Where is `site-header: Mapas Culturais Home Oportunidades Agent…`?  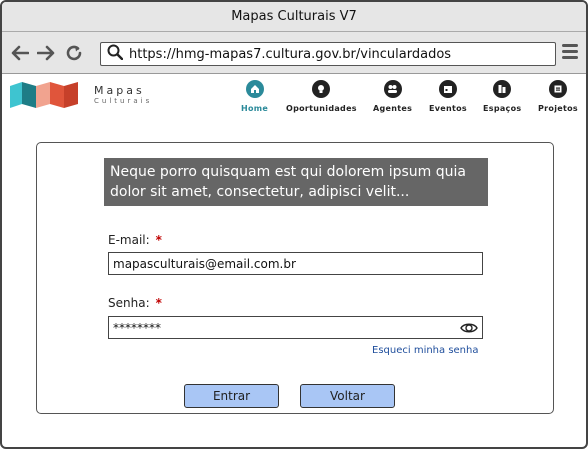 site-header: Mapas Culturais Home Oportunidades Agent… is located at coordinates (294, 96).